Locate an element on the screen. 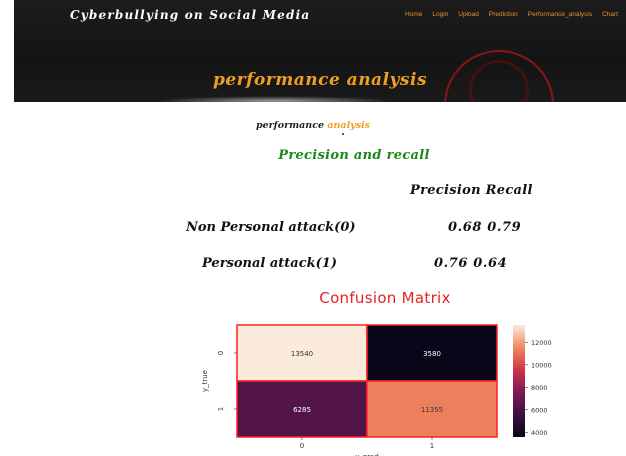  colorbar-tick-label-1: 10000 is located at coordinates (541, 365).